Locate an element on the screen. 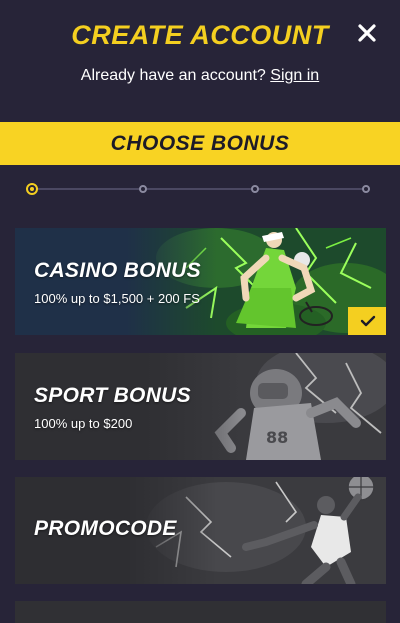  sign-in-prompt: Already have an account? Sign in is located at coordinates (200, 76).